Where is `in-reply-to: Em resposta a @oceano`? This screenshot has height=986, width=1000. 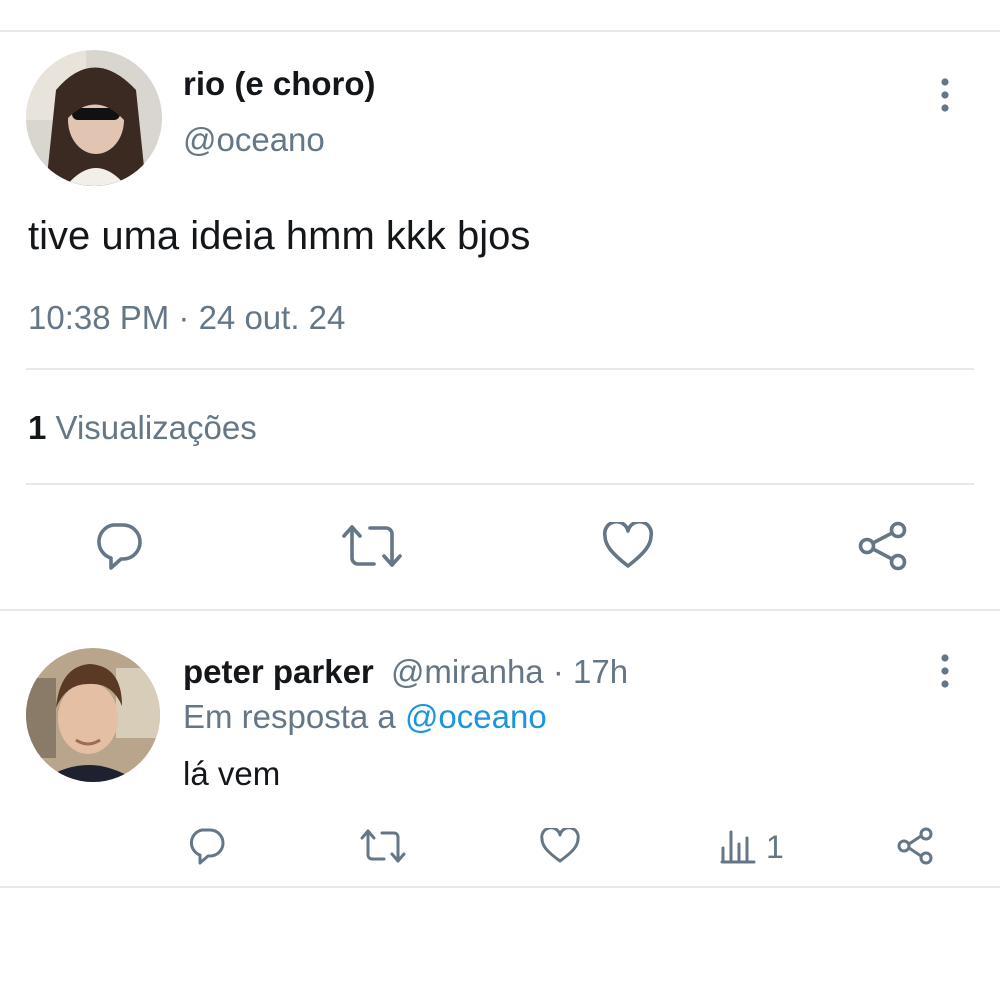
in-reply-to: Em resposta a @oceano is located at coordinates (365, 717).